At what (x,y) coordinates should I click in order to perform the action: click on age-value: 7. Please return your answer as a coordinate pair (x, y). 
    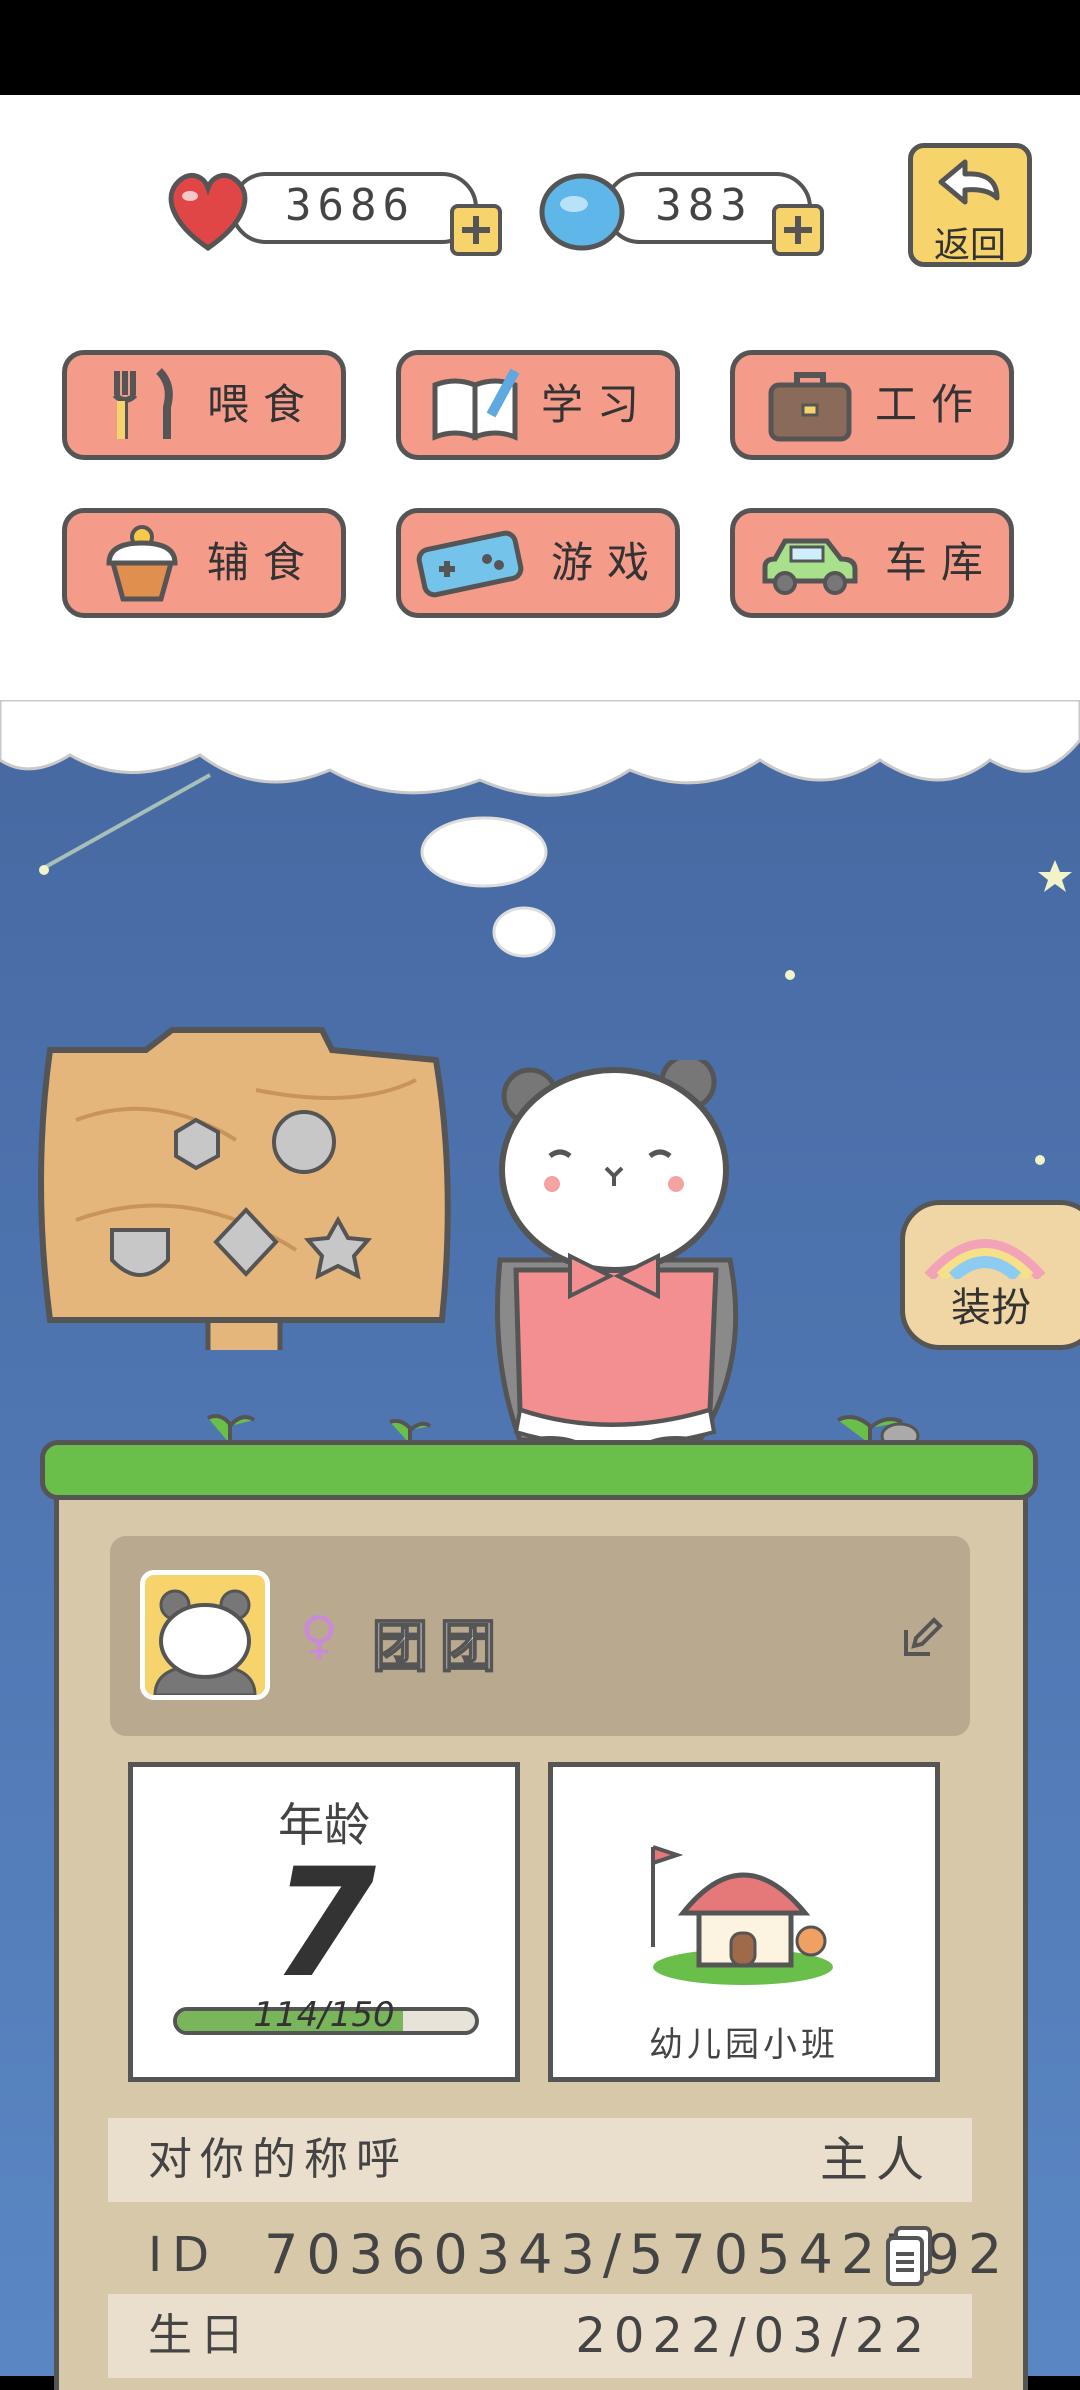
    Looking at the image, I should click on (324, 1924).